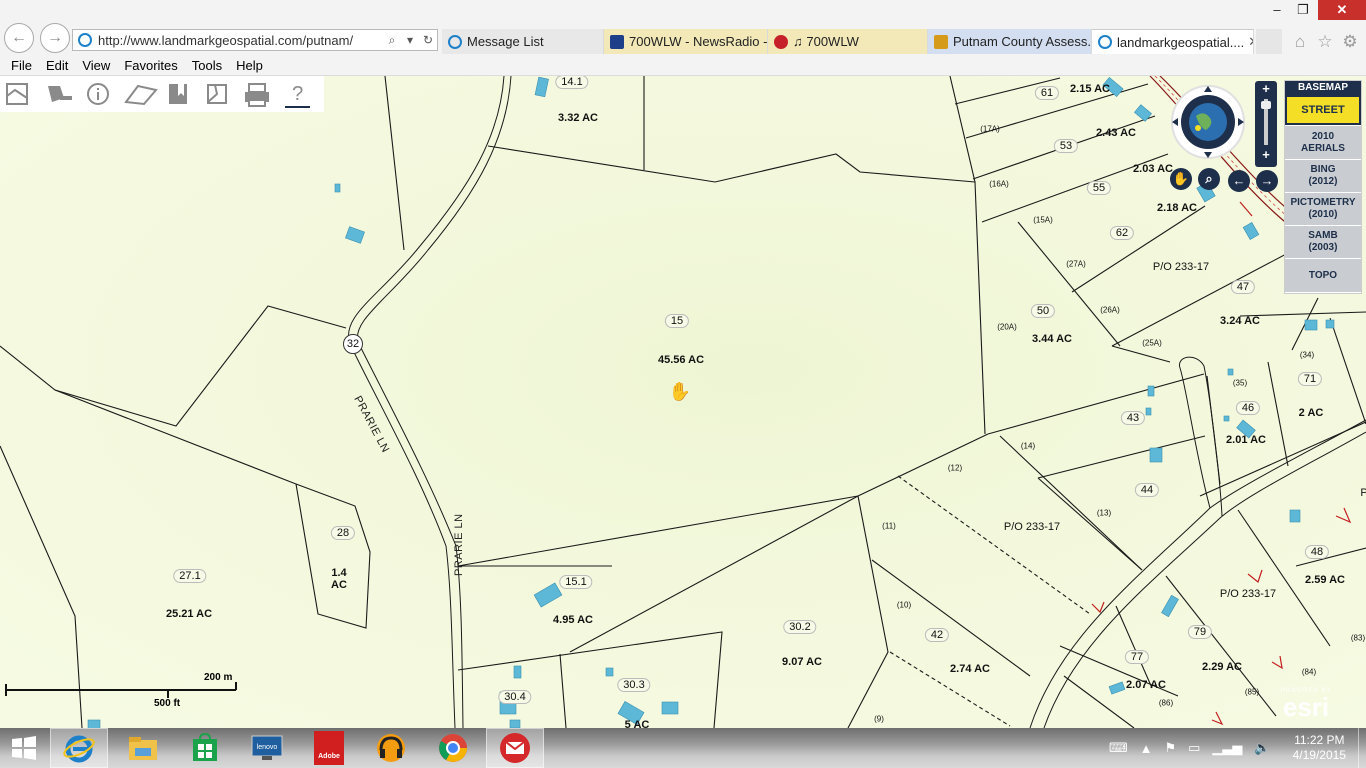 This screenshot has width=1366, height=768. Describe the element at coordinates (1362, 748) in the screenshot. I see `show-desktop-button` at that location.